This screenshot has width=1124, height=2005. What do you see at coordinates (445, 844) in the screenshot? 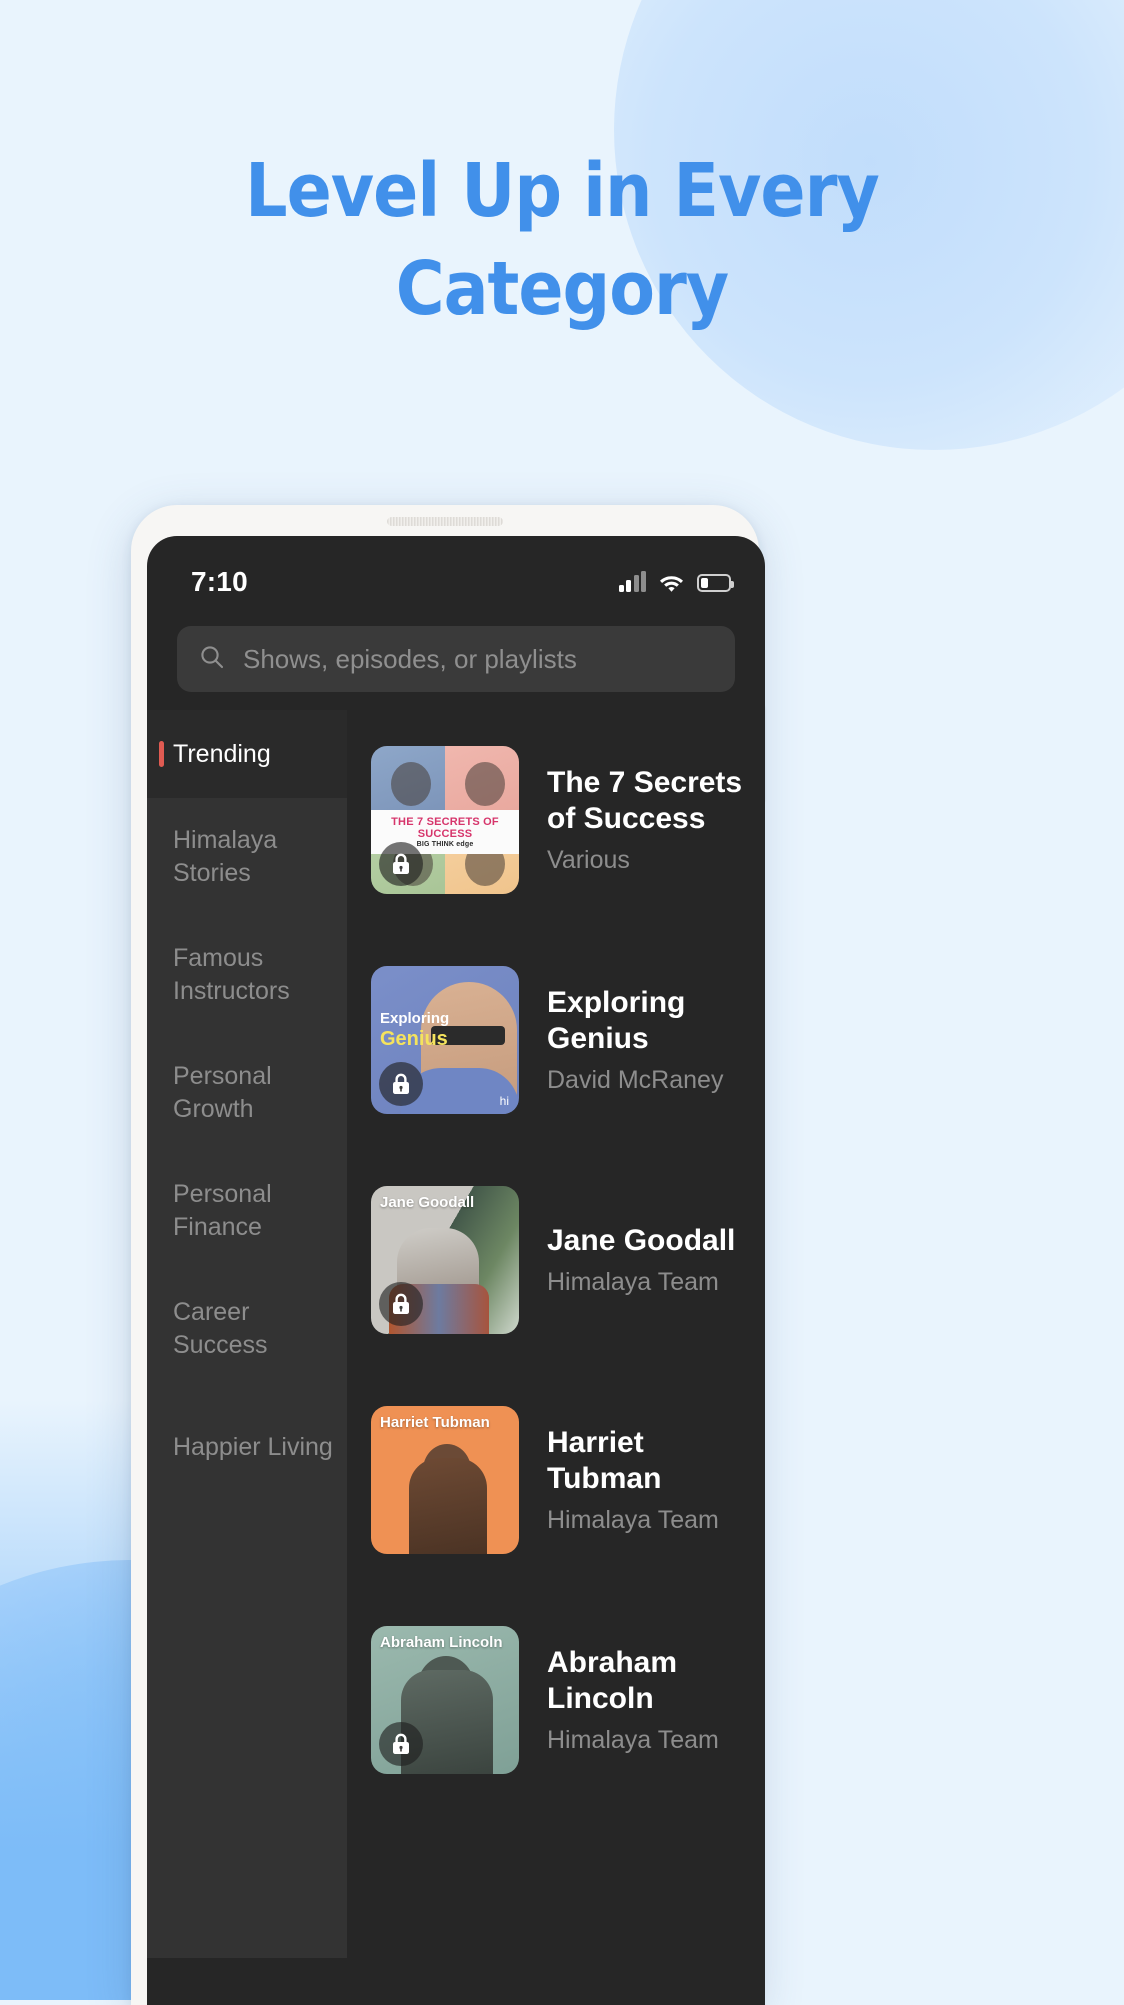
I see `artwork-band-line-2: BIG THINK edge` at bounding box center [445, 844].